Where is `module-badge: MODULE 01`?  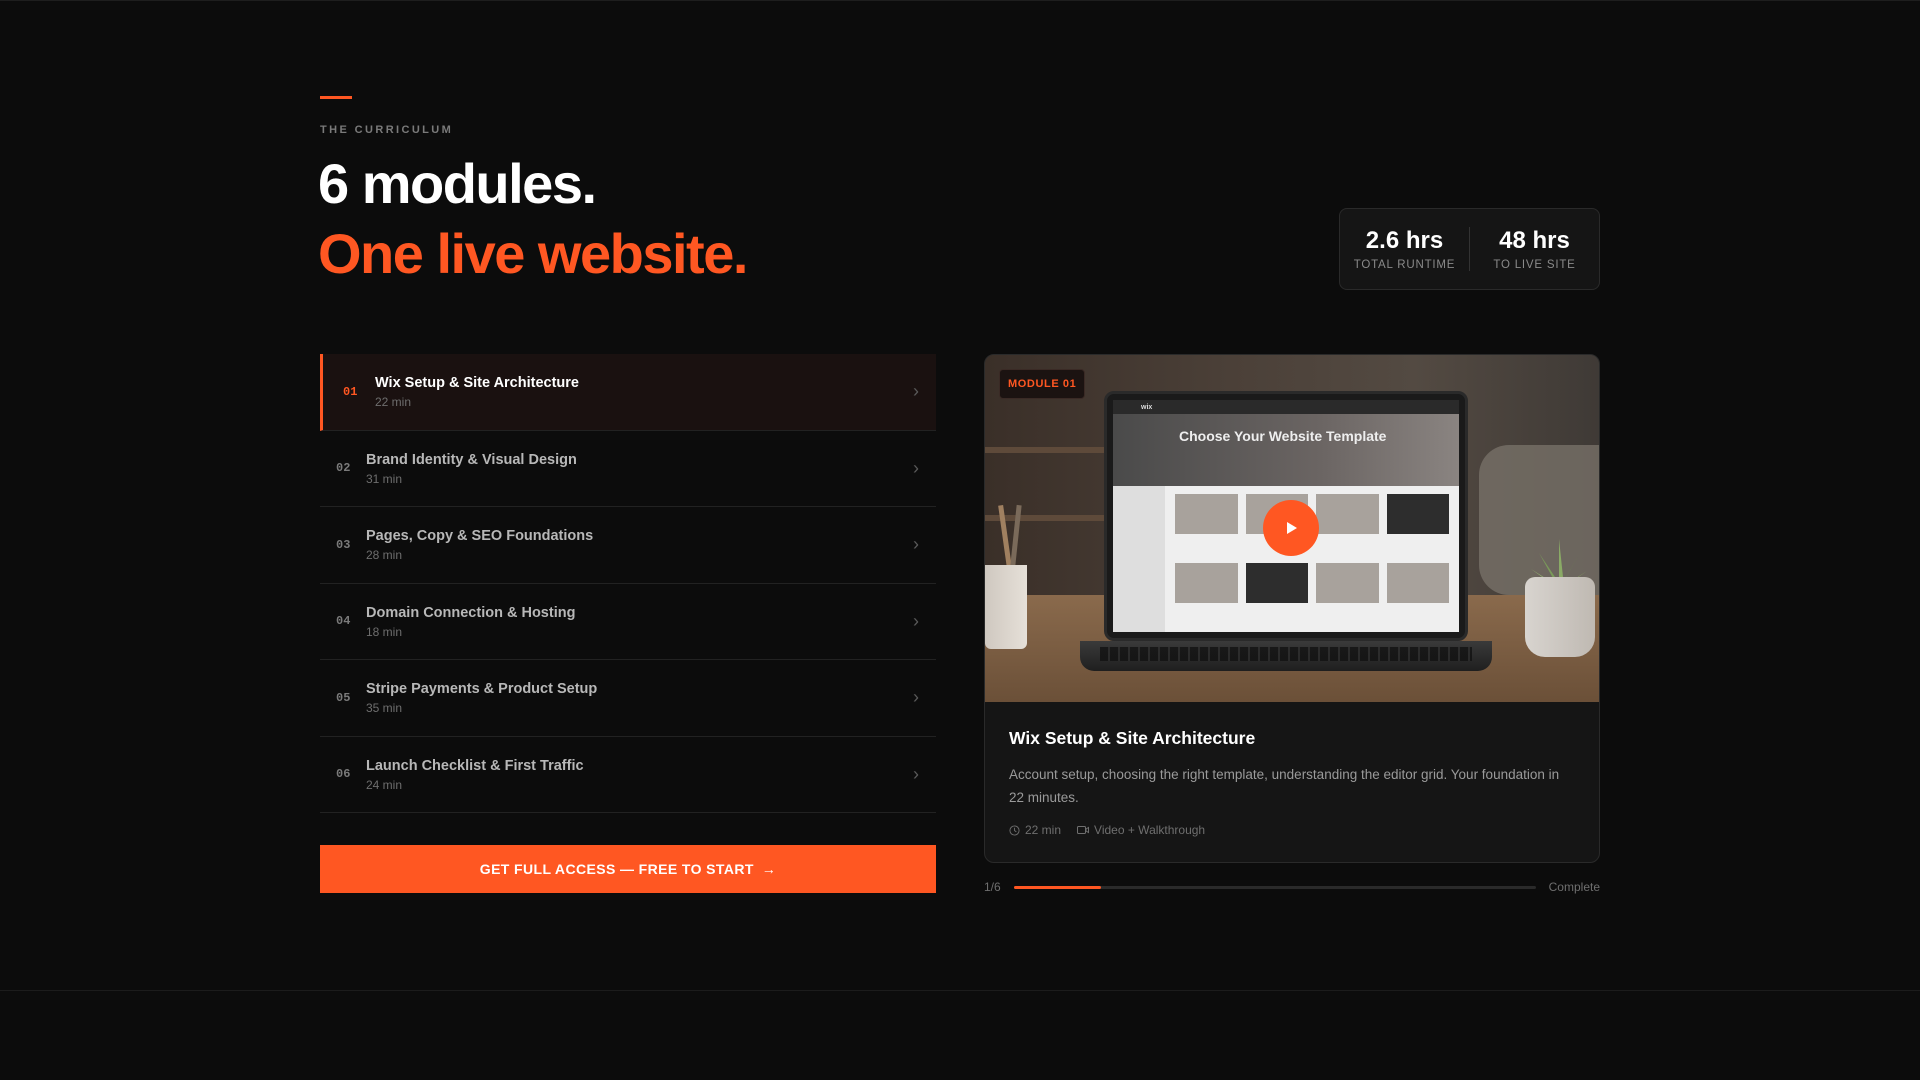 module-badge: MODULE 01 is located at coordinates (1042, 384).